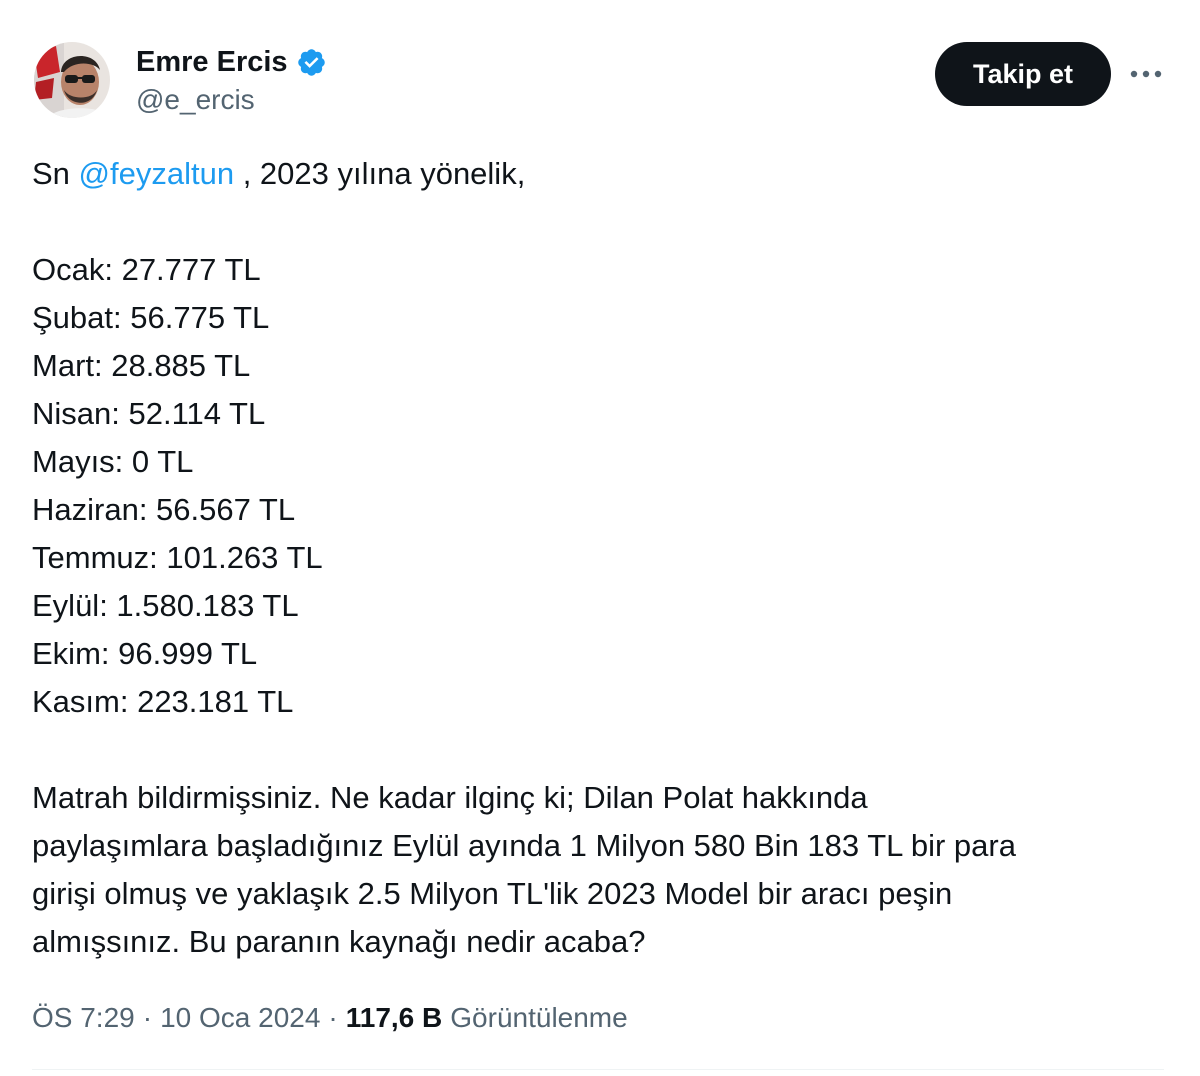 The height and width of the screenshot is (1076, 1200). What do you see at coordinates (240, 1018) in the screenshot?
I see `tweet-date: 10 Oca 2024` at bounding box center [240, 1018].